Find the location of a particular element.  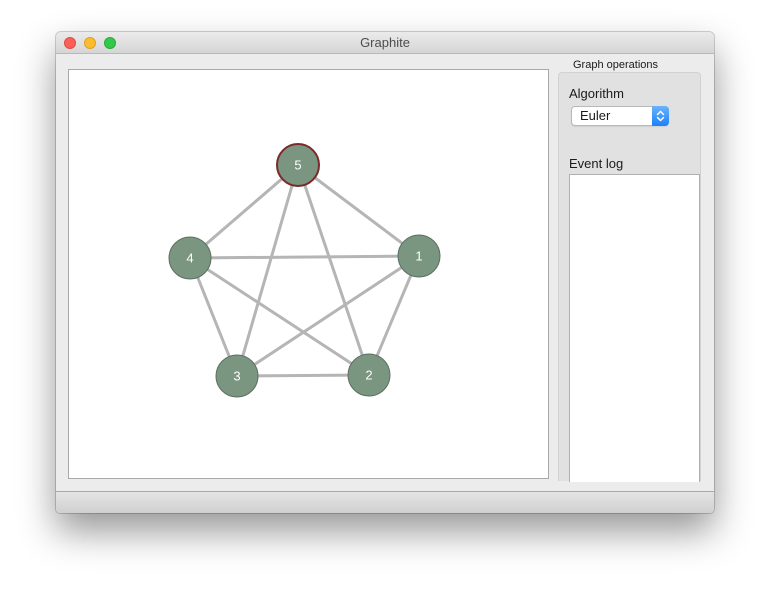

graph-node-label-3: 3 is located at coordinates (236, 376).